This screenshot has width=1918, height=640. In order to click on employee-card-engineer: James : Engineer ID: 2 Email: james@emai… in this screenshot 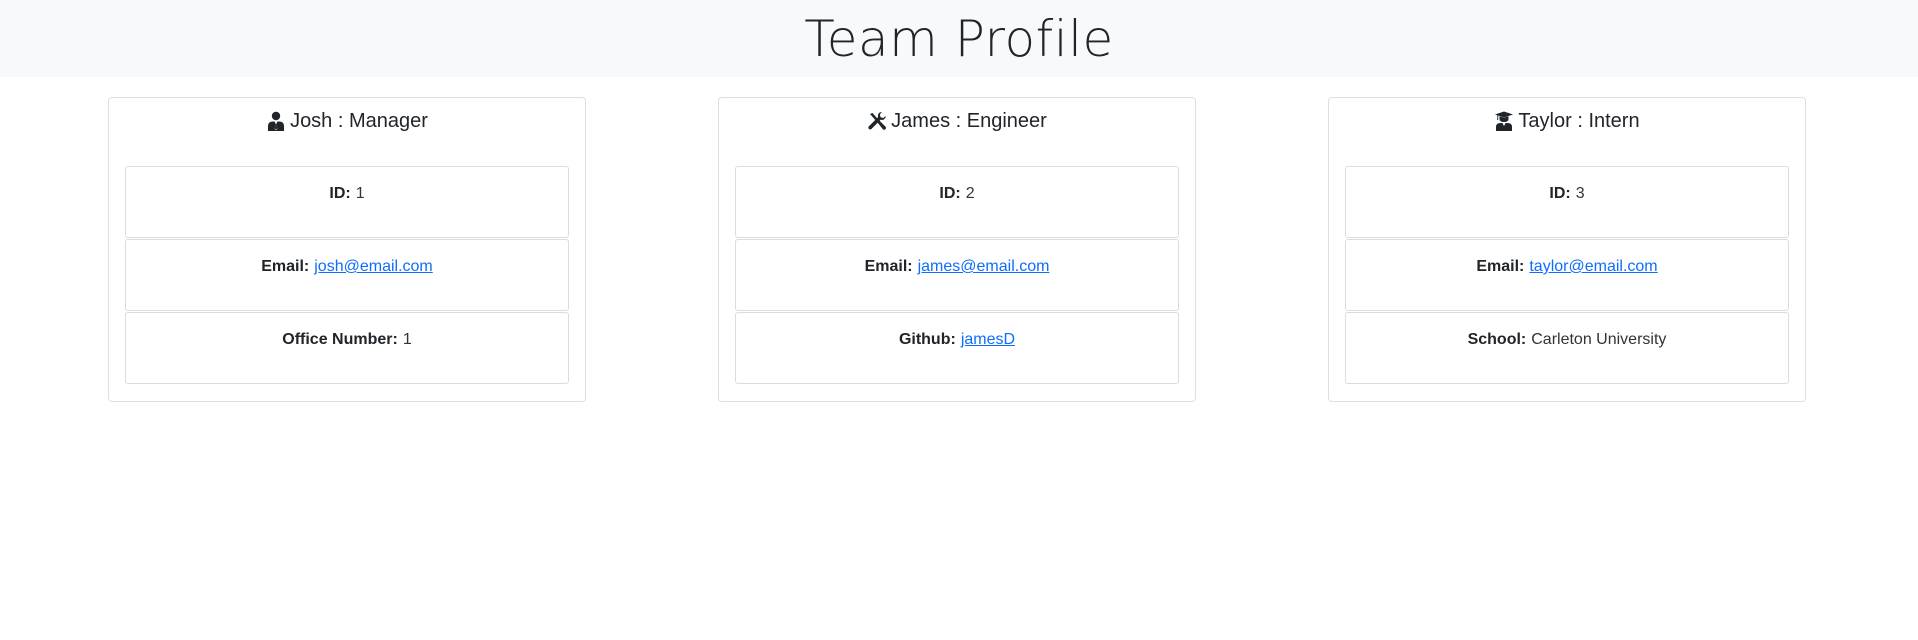, I will do `click(957, 249)`.